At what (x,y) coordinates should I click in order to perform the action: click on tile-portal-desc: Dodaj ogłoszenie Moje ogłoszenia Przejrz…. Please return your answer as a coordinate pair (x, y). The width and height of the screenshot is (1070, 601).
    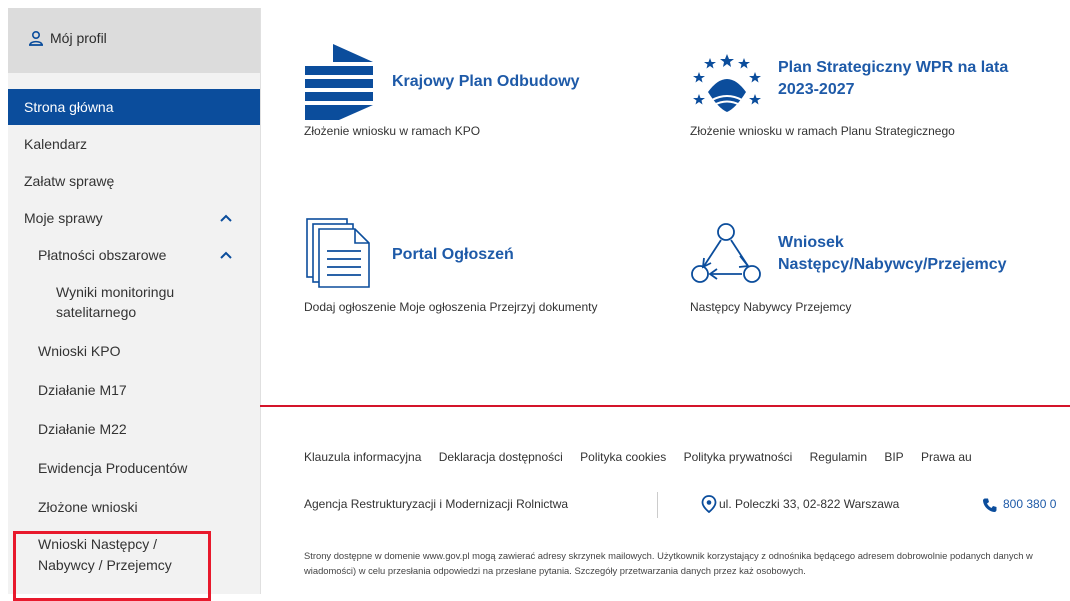
    Looking at the image, I should click on (451, 307).